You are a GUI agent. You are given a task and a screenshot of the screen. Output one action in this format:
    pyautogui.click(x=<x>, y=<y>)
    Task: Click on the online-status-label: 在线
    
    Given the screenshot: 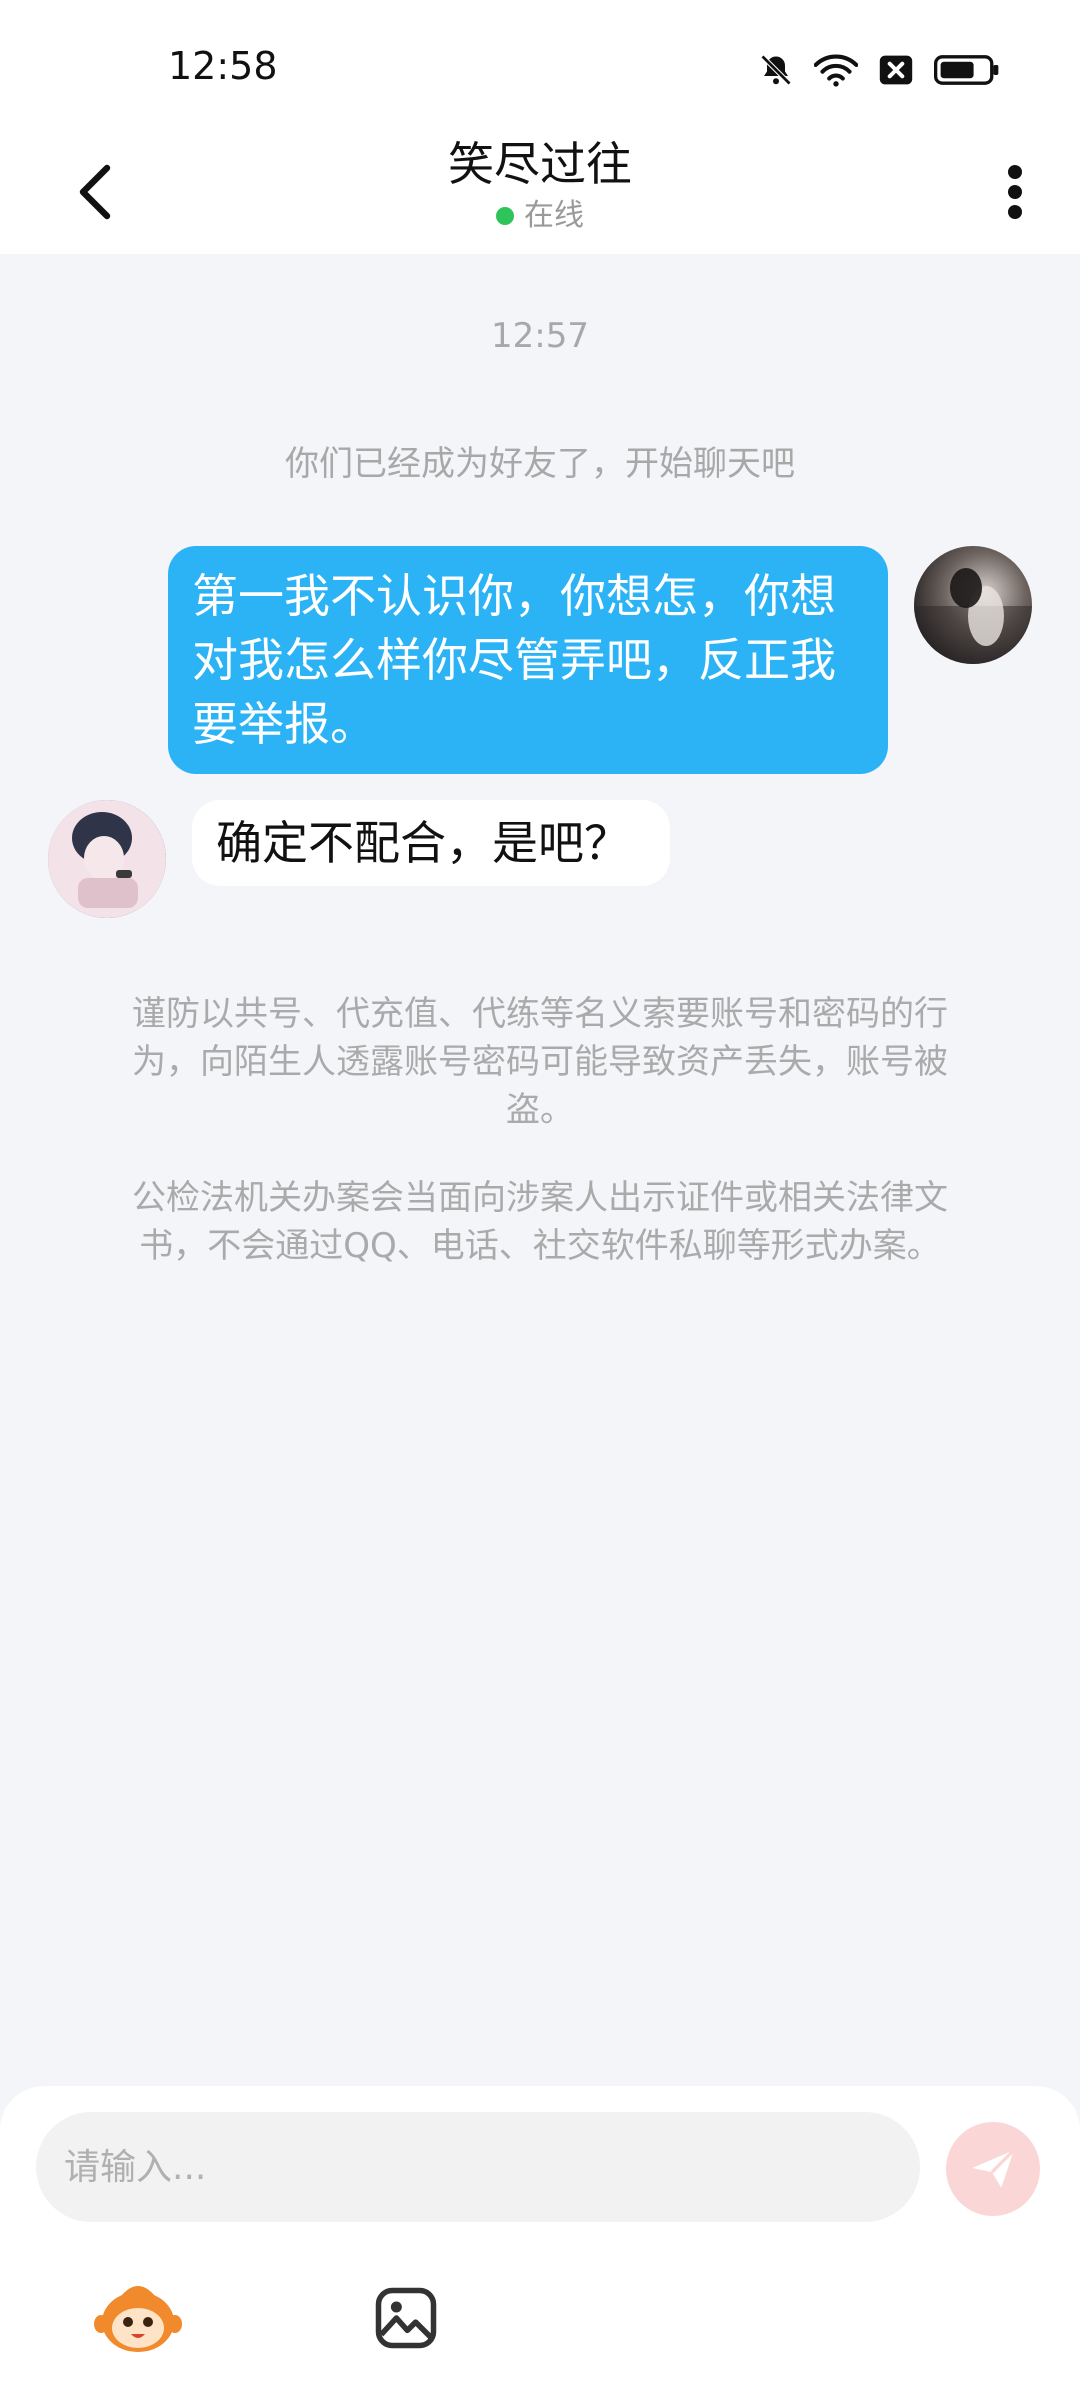 What is the action you would take?
    pyautogui.click(x=554, y=215)
    